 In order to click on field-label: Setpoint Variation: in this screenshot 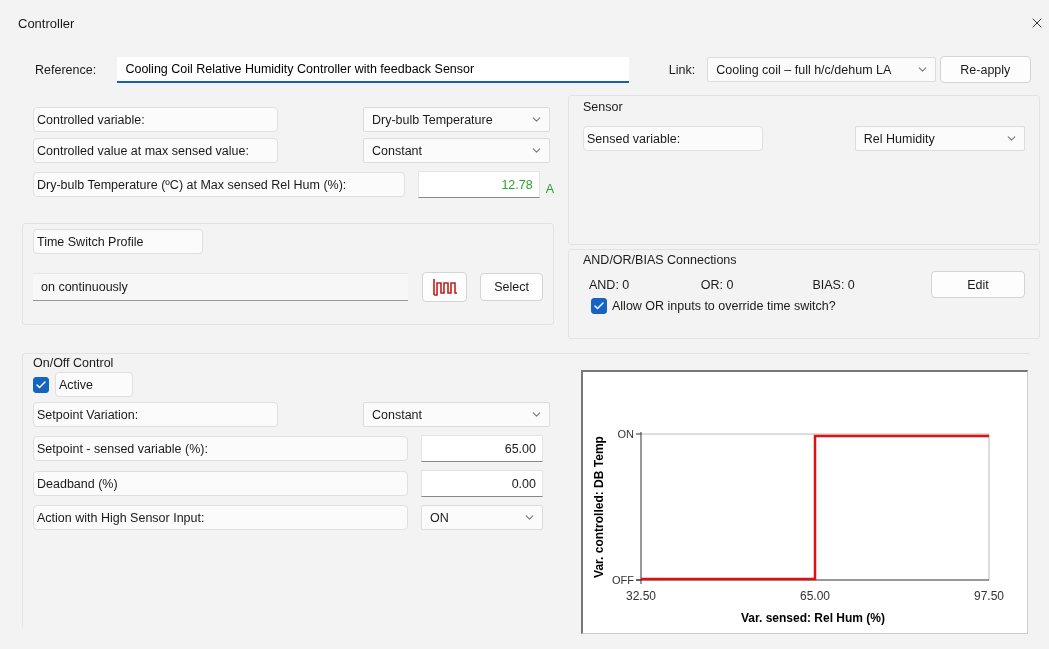, I will do `click(155, 414)`.